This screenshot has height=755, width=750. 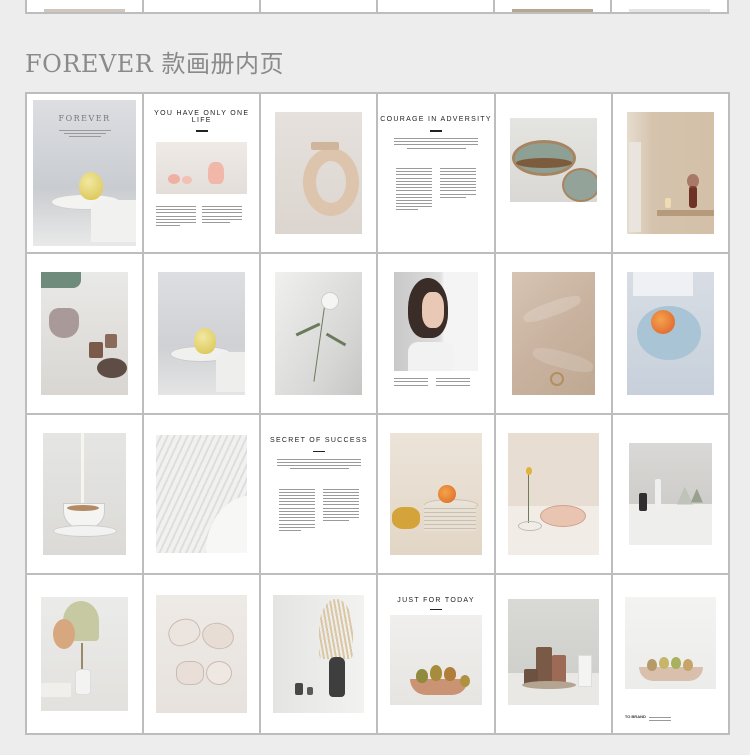 I want to click on plates-photo, so click(x=553, y=160).